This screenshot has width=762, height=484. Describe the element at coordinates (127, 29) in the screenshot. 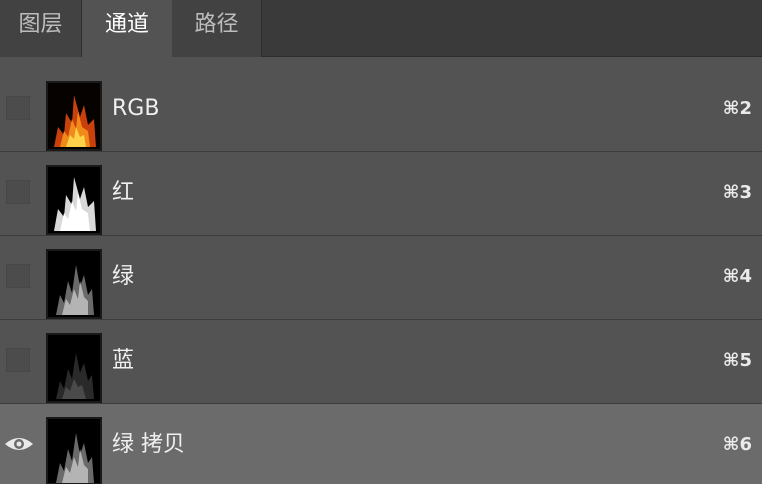

I see `tab-channels: 通道` at that location.